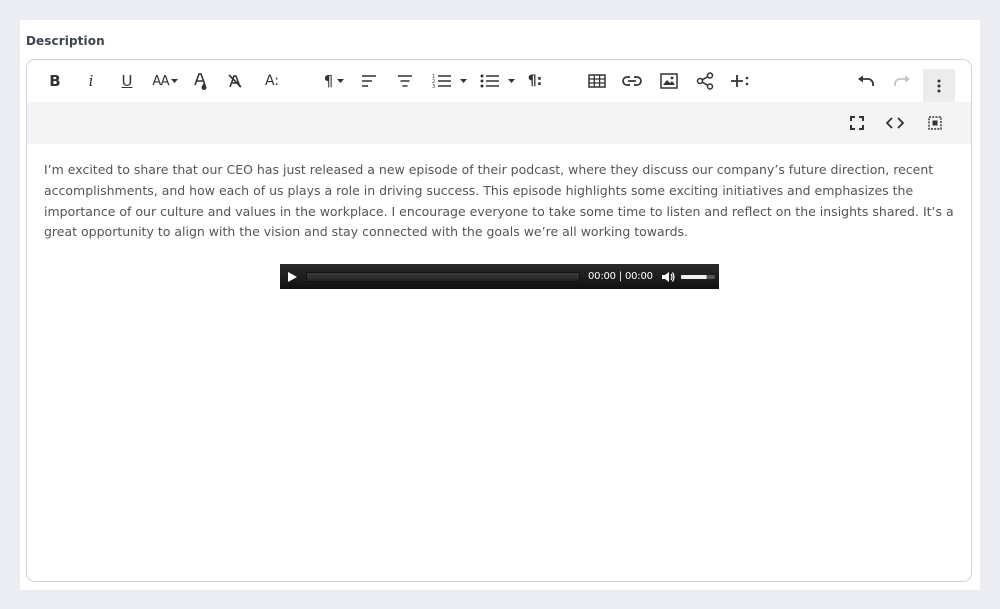  I want to click on text-style-icon: A:, so click(272, 81).